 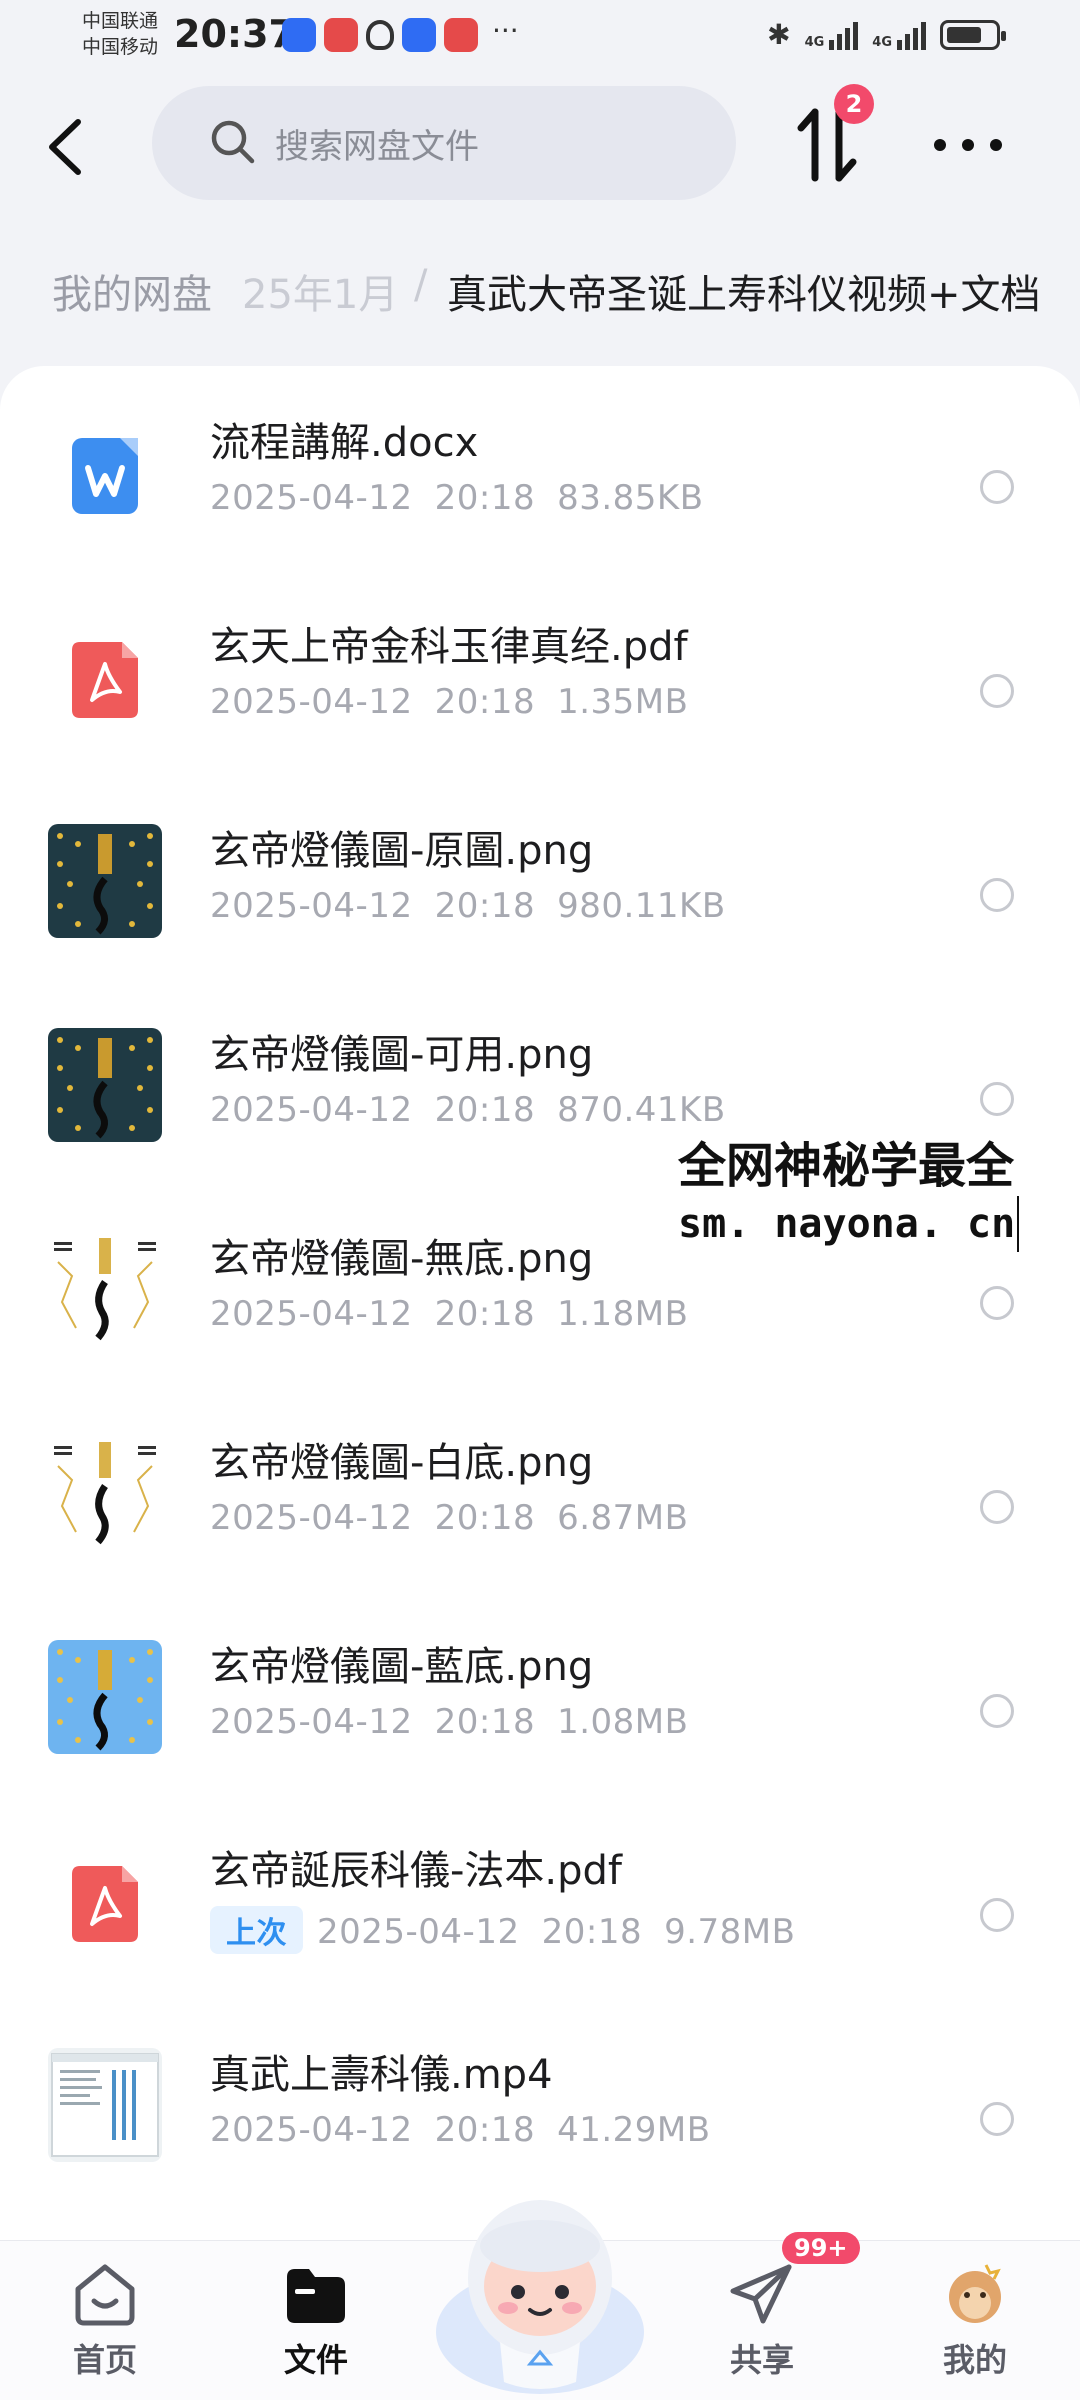 I want to click on lamp-diagram-blue-thumbnail, so click(x=105, y=1697).